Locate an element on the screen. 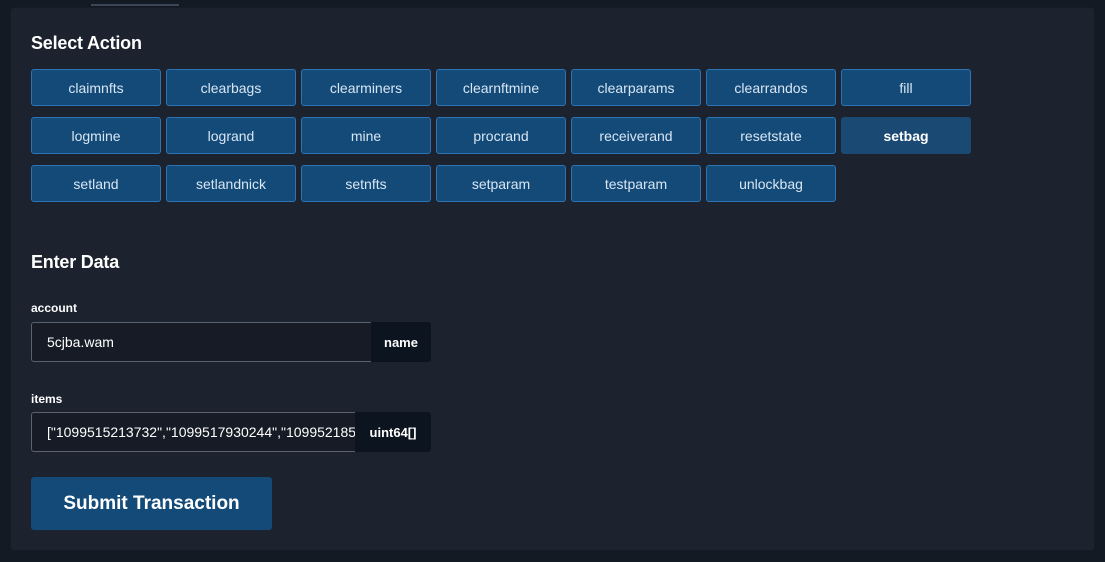 The width and height of the screenshot is (1105, 562). action-button-setlandnick: setlandnick is located at coordinates (231, 183).